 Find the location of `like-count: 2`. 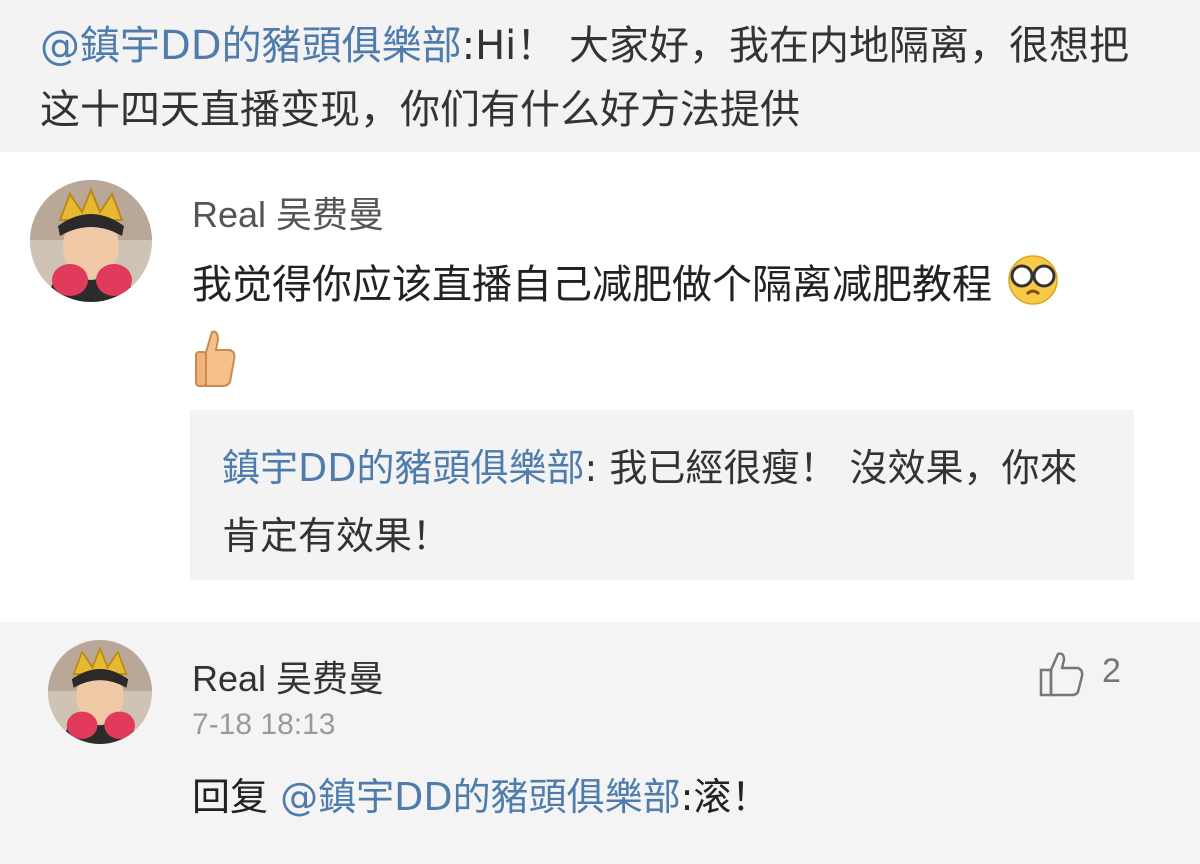

like-count: 2 is located at coordinates (1111, 671).